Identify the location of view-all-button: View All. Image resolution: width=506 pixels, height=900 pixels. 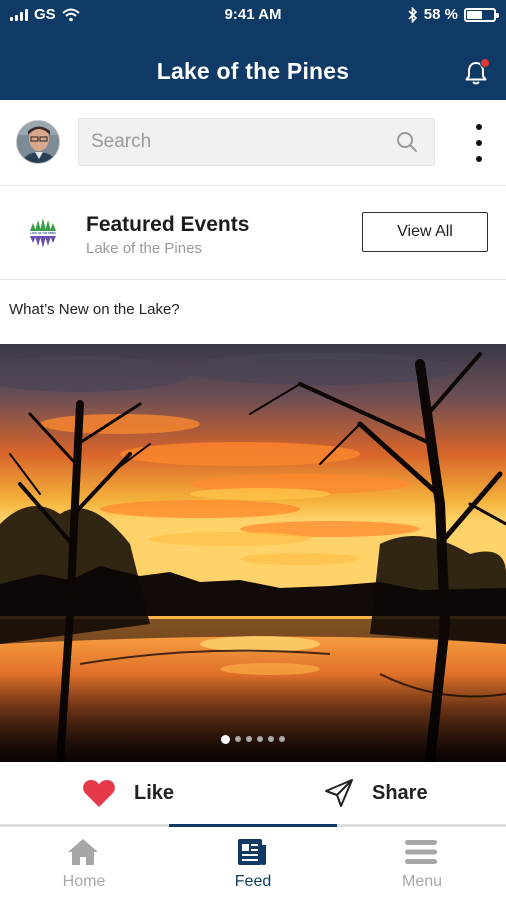
(425, 232).